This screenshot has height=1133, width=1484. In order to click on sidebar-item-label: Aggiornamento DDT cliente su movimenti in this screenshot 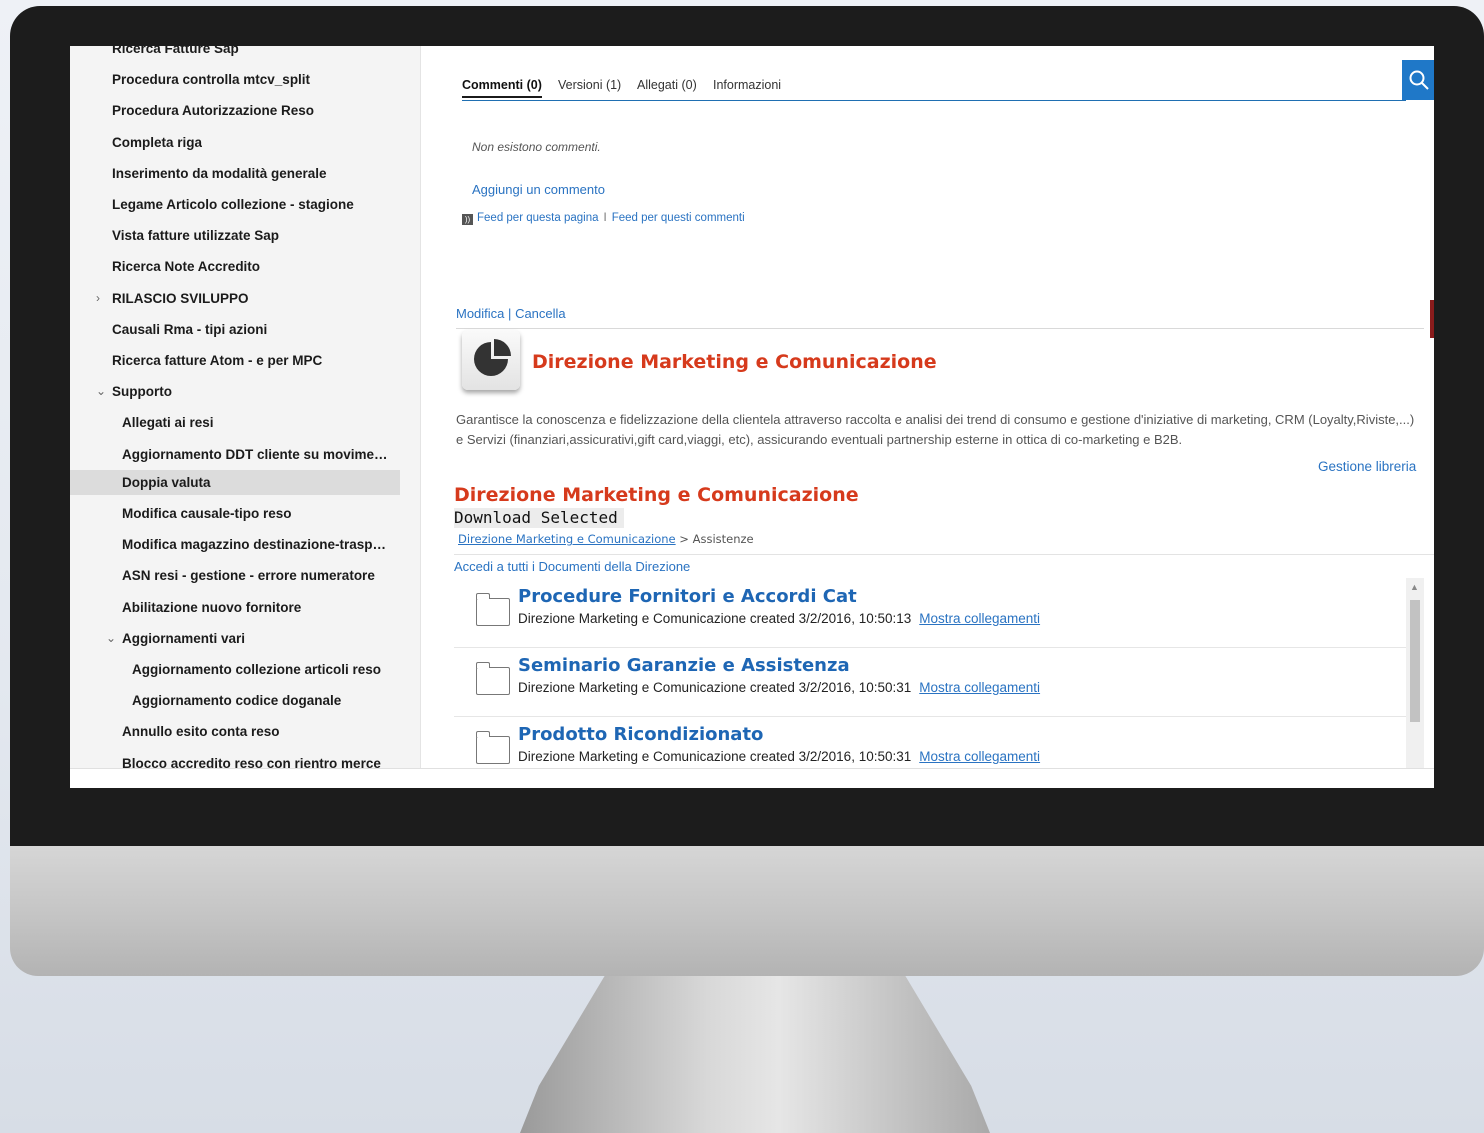, I will do `click(255, 454)`.